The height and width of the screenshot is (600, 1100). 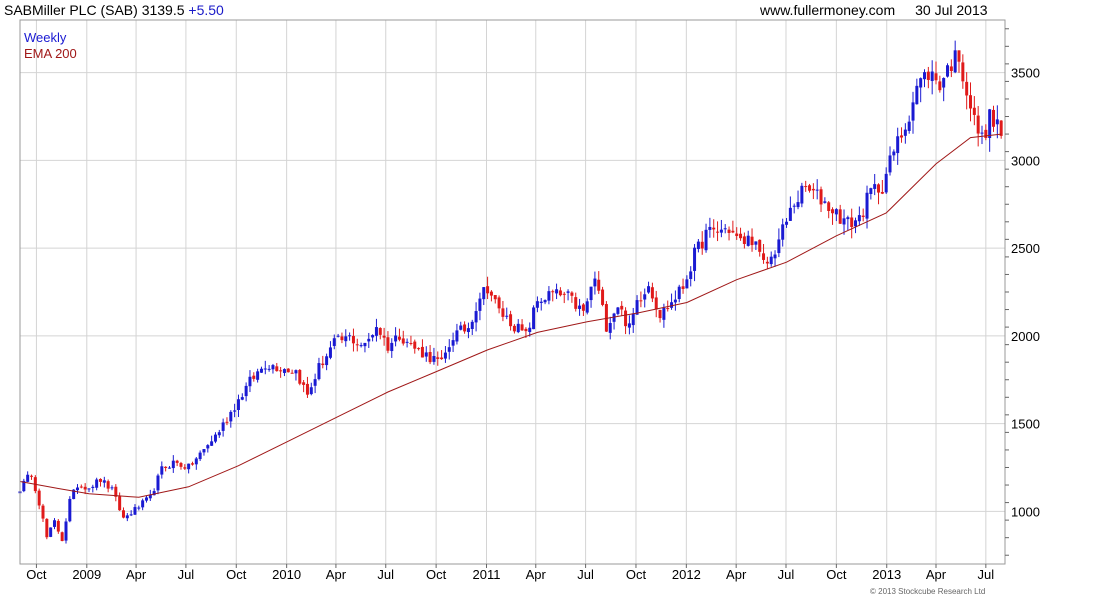 What do you see at coordinates (1025, 336) in the screenshot?
I see `y-tick-label: 2000` at bounding box center [1025, 336].